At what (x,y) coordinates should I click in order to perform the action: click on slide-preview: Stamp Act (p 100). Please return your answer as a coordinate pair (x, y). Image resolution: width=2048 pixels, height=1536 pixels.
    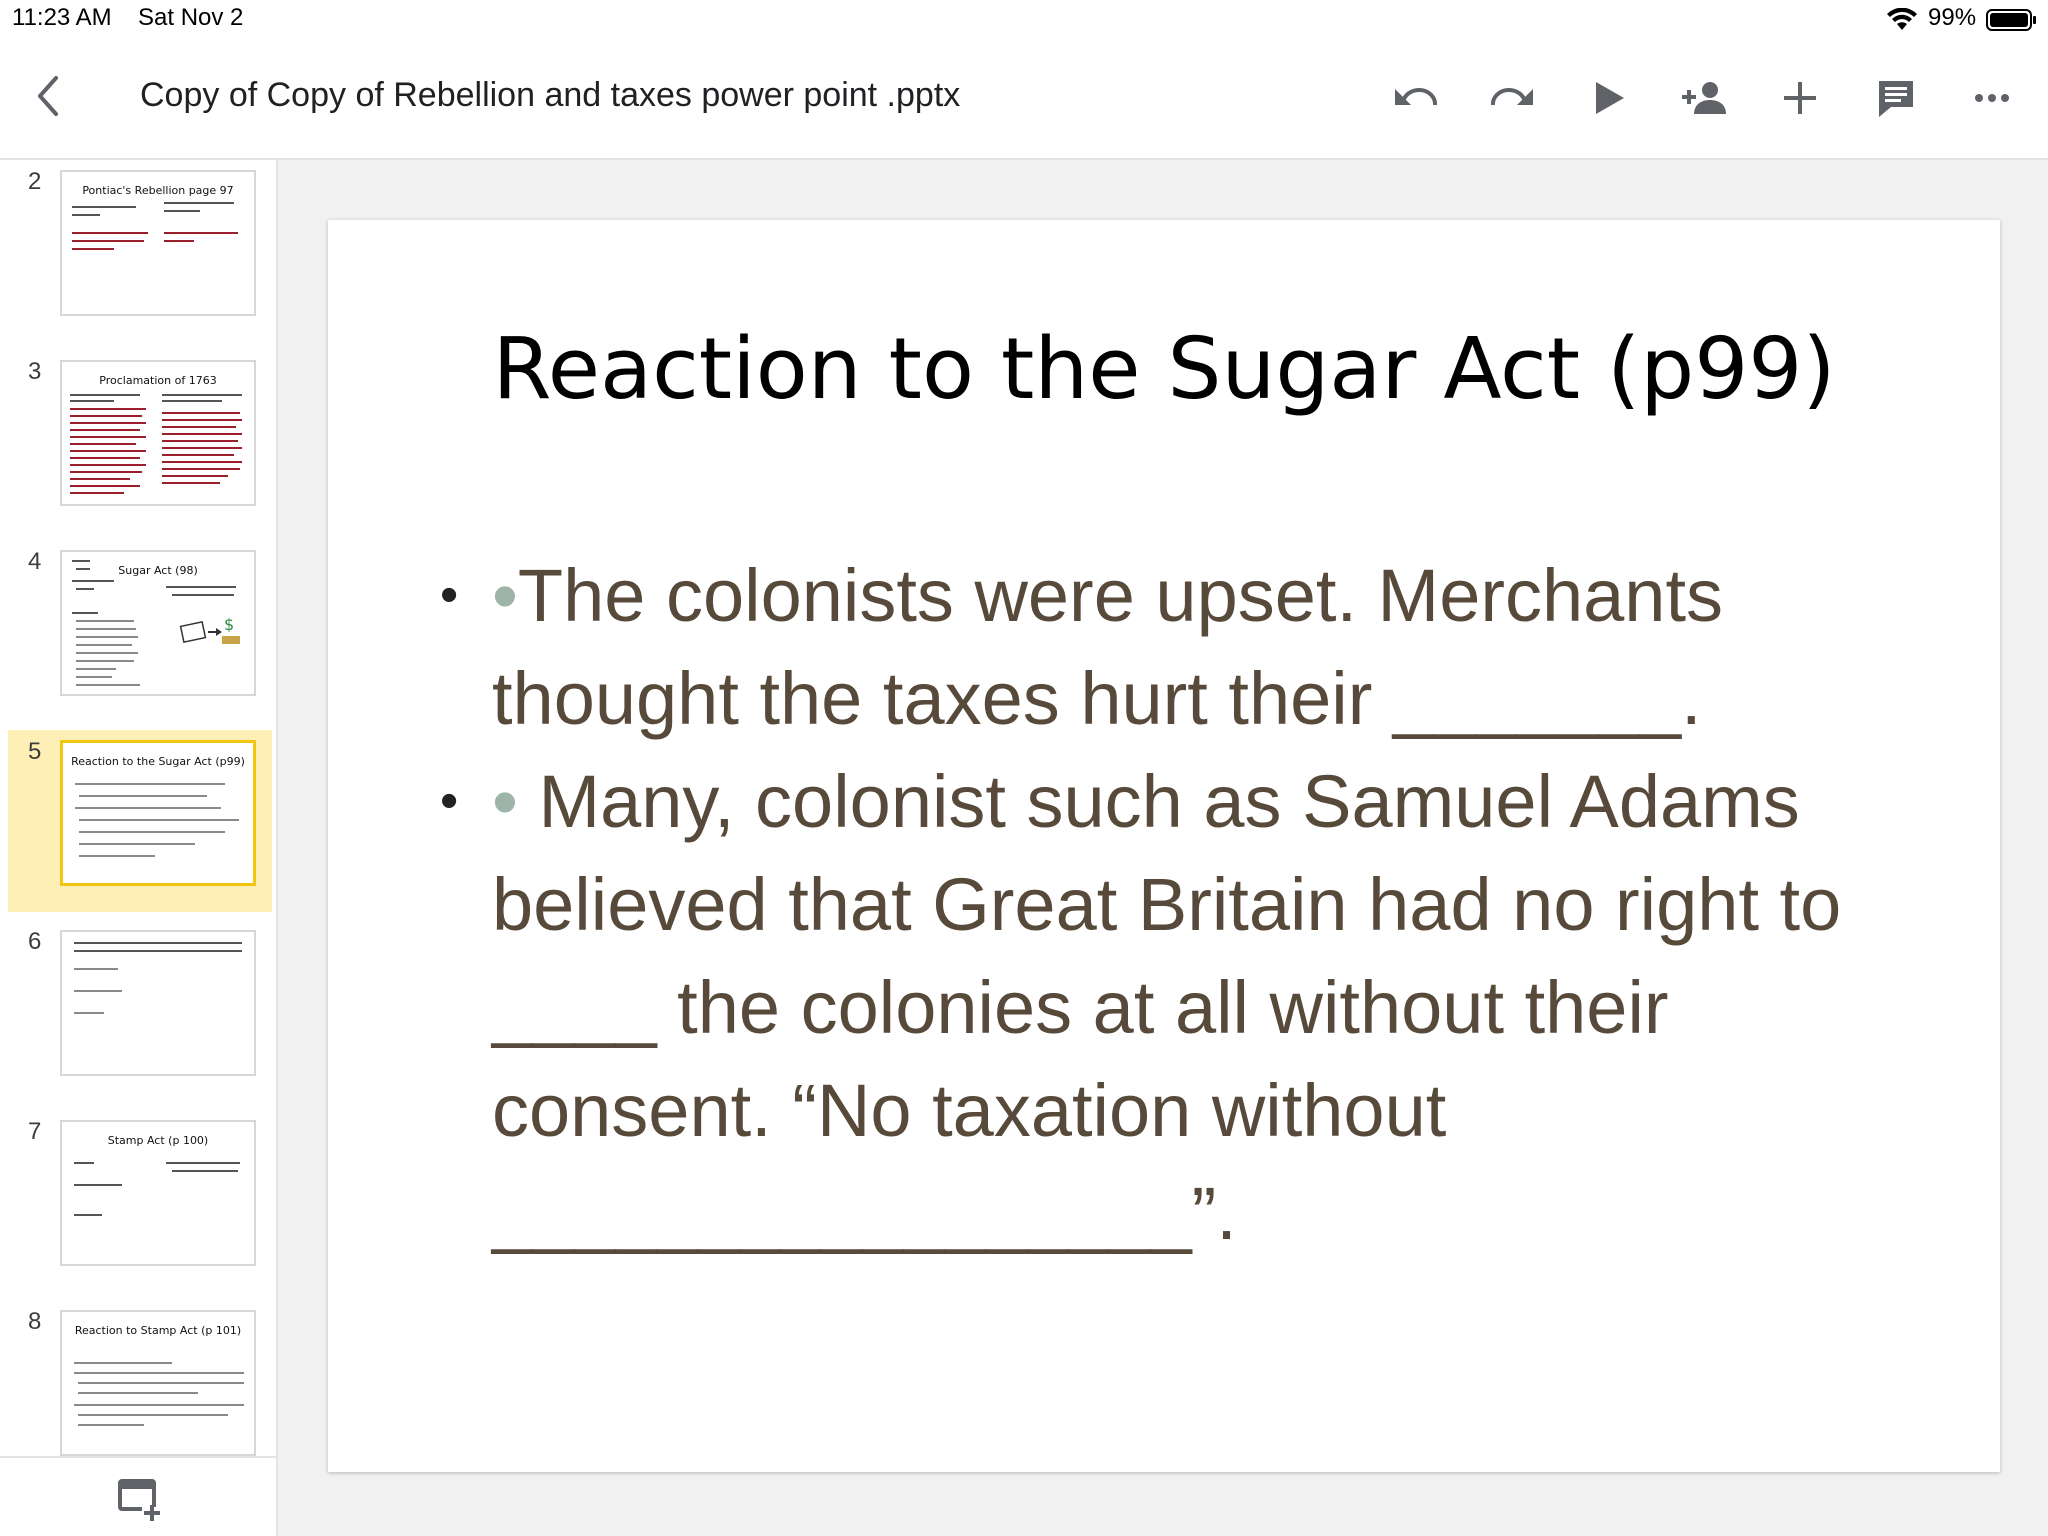
    Looking at the image, I should click on (158, 1193).